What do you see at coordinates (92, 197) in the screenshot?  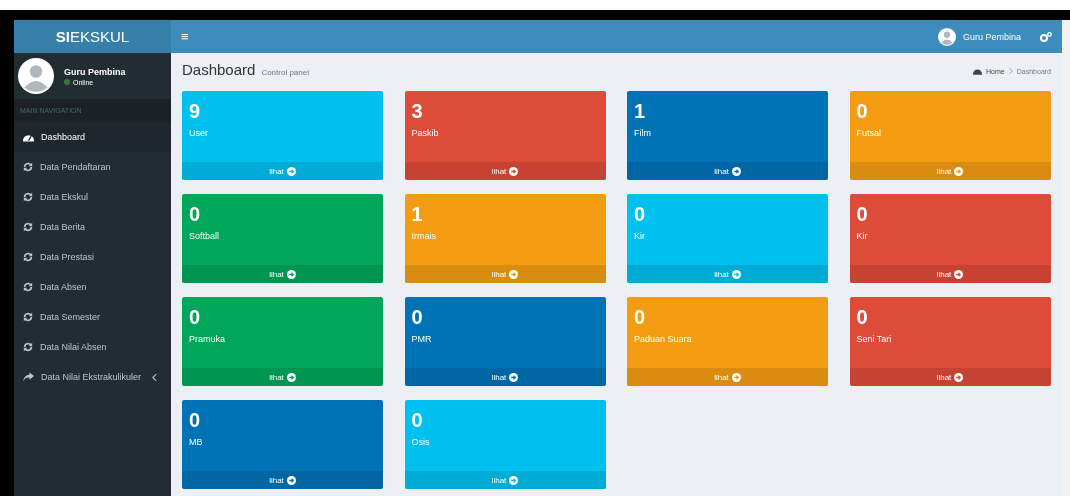 I see `nav-item: Data Ekskul` at bounding box center [92, 197].